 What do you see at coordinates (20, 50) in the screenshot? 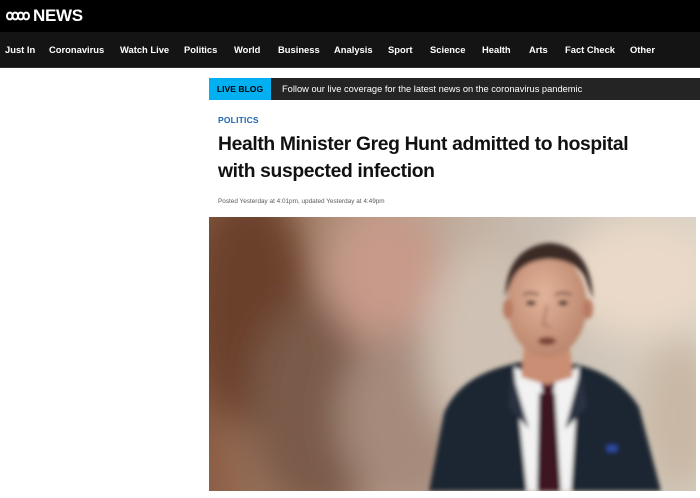
I see `nav-item-just-in: Just In` at bounding box center [20, 50].